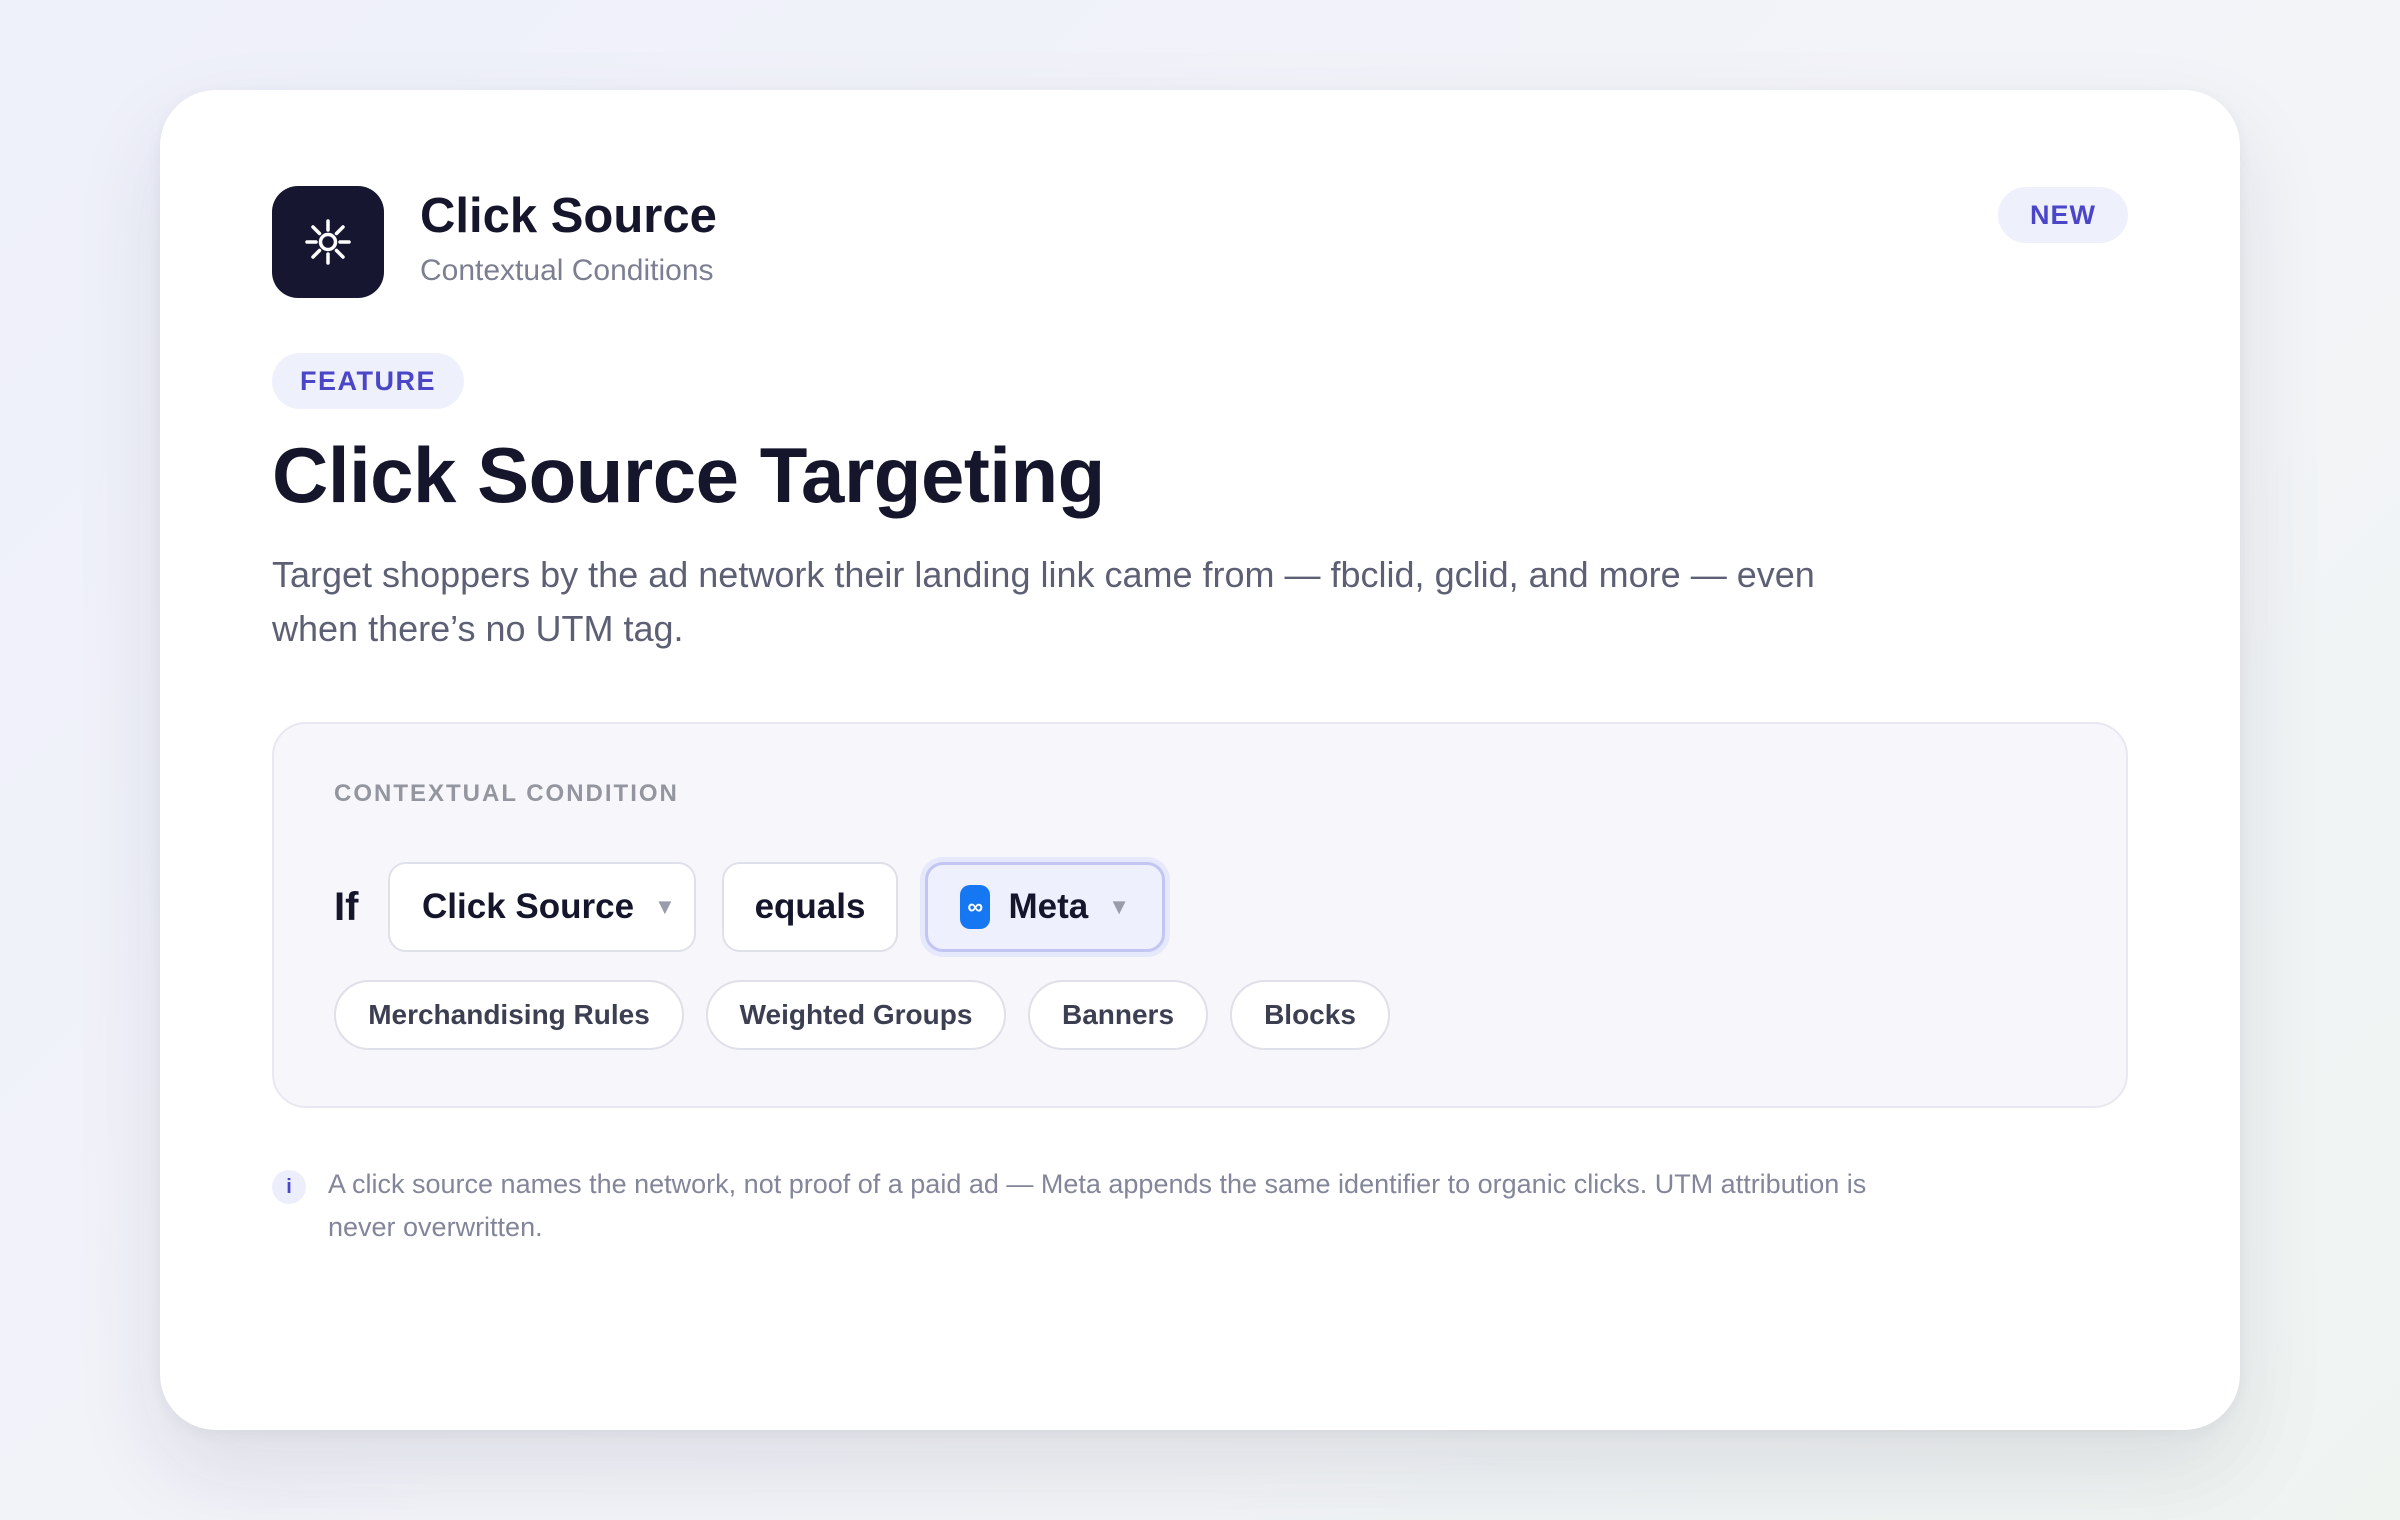  I want to click on field-select-label: Click Source, so click(528, 906).